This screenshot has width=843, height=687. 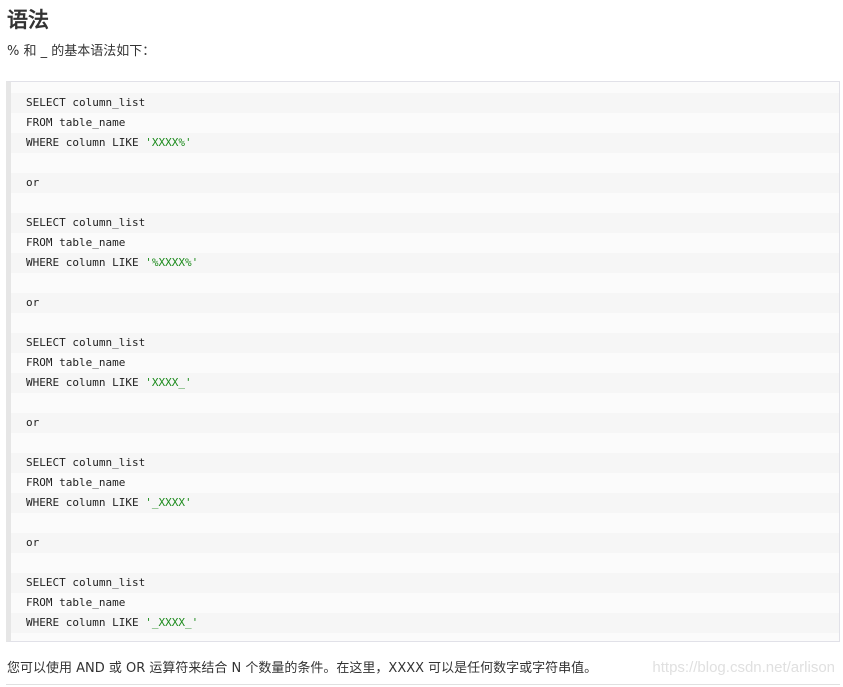 What do you see at coordinates (425, 623) in the screenshot?
I see `code-line: WHERE column LIKE '_XXXX_'` at bounding box center [425, 623].